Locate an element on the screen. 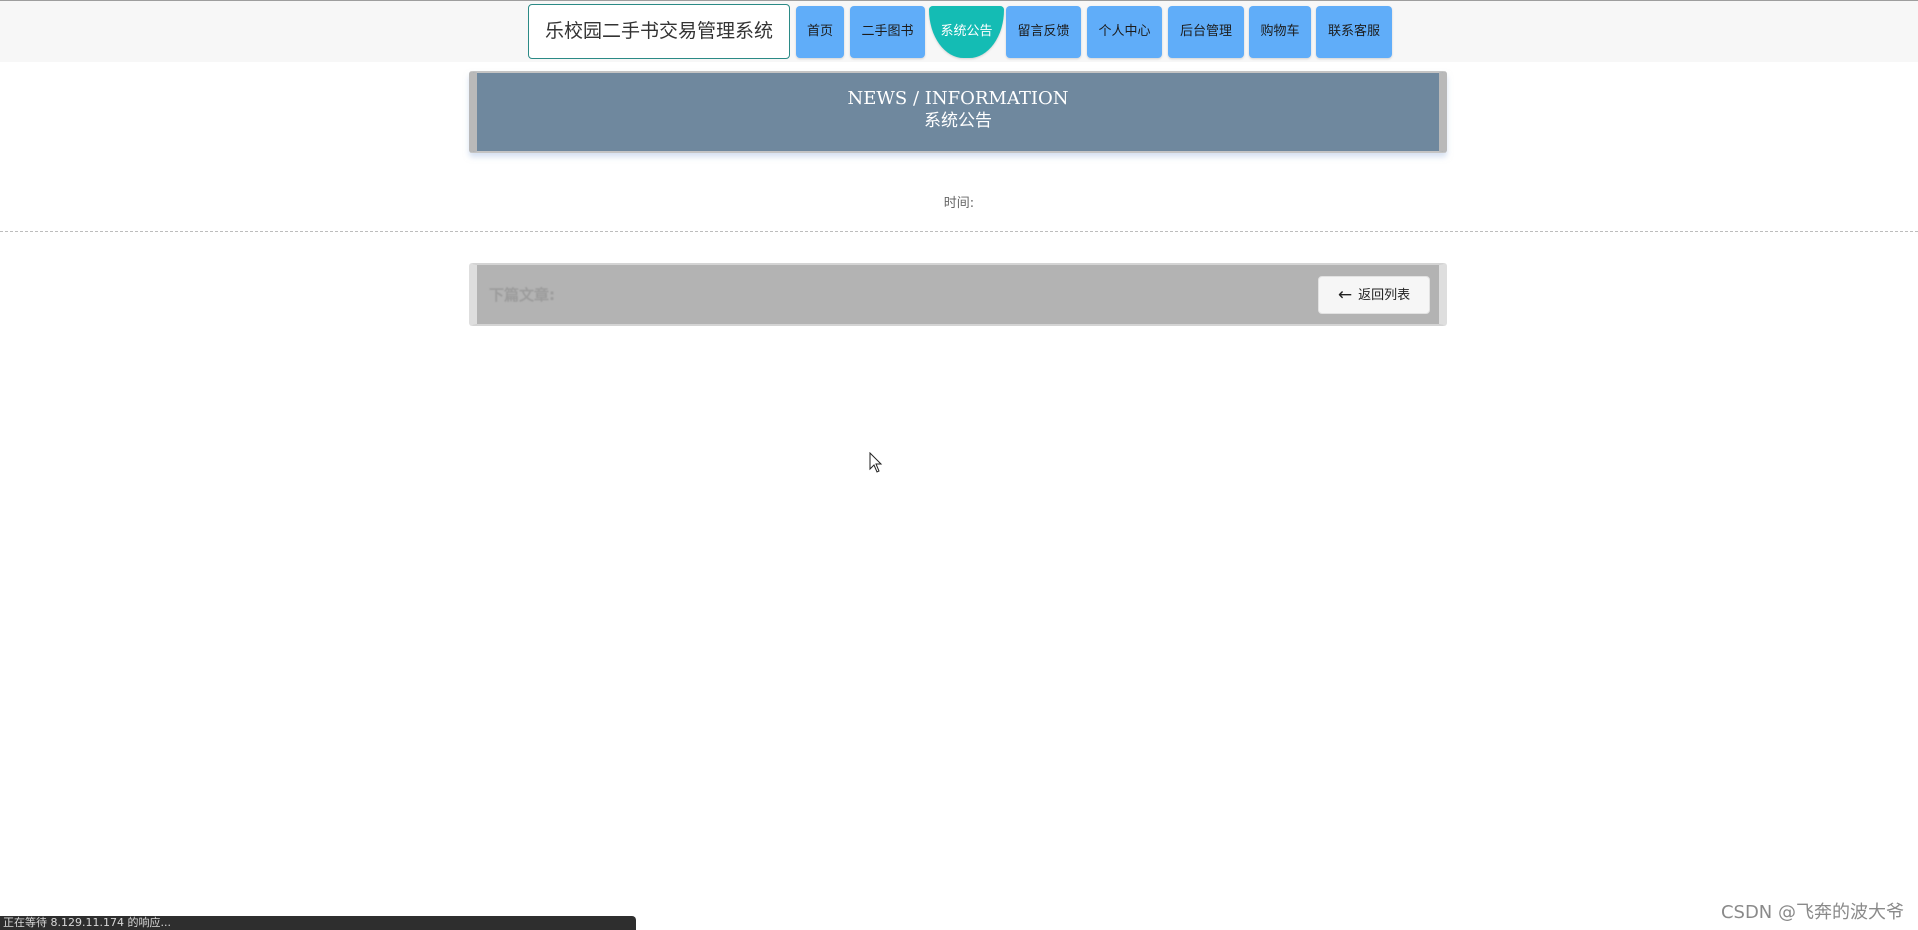  nav-contact-service: 联系客服 is located at coordinates (1354, 32).